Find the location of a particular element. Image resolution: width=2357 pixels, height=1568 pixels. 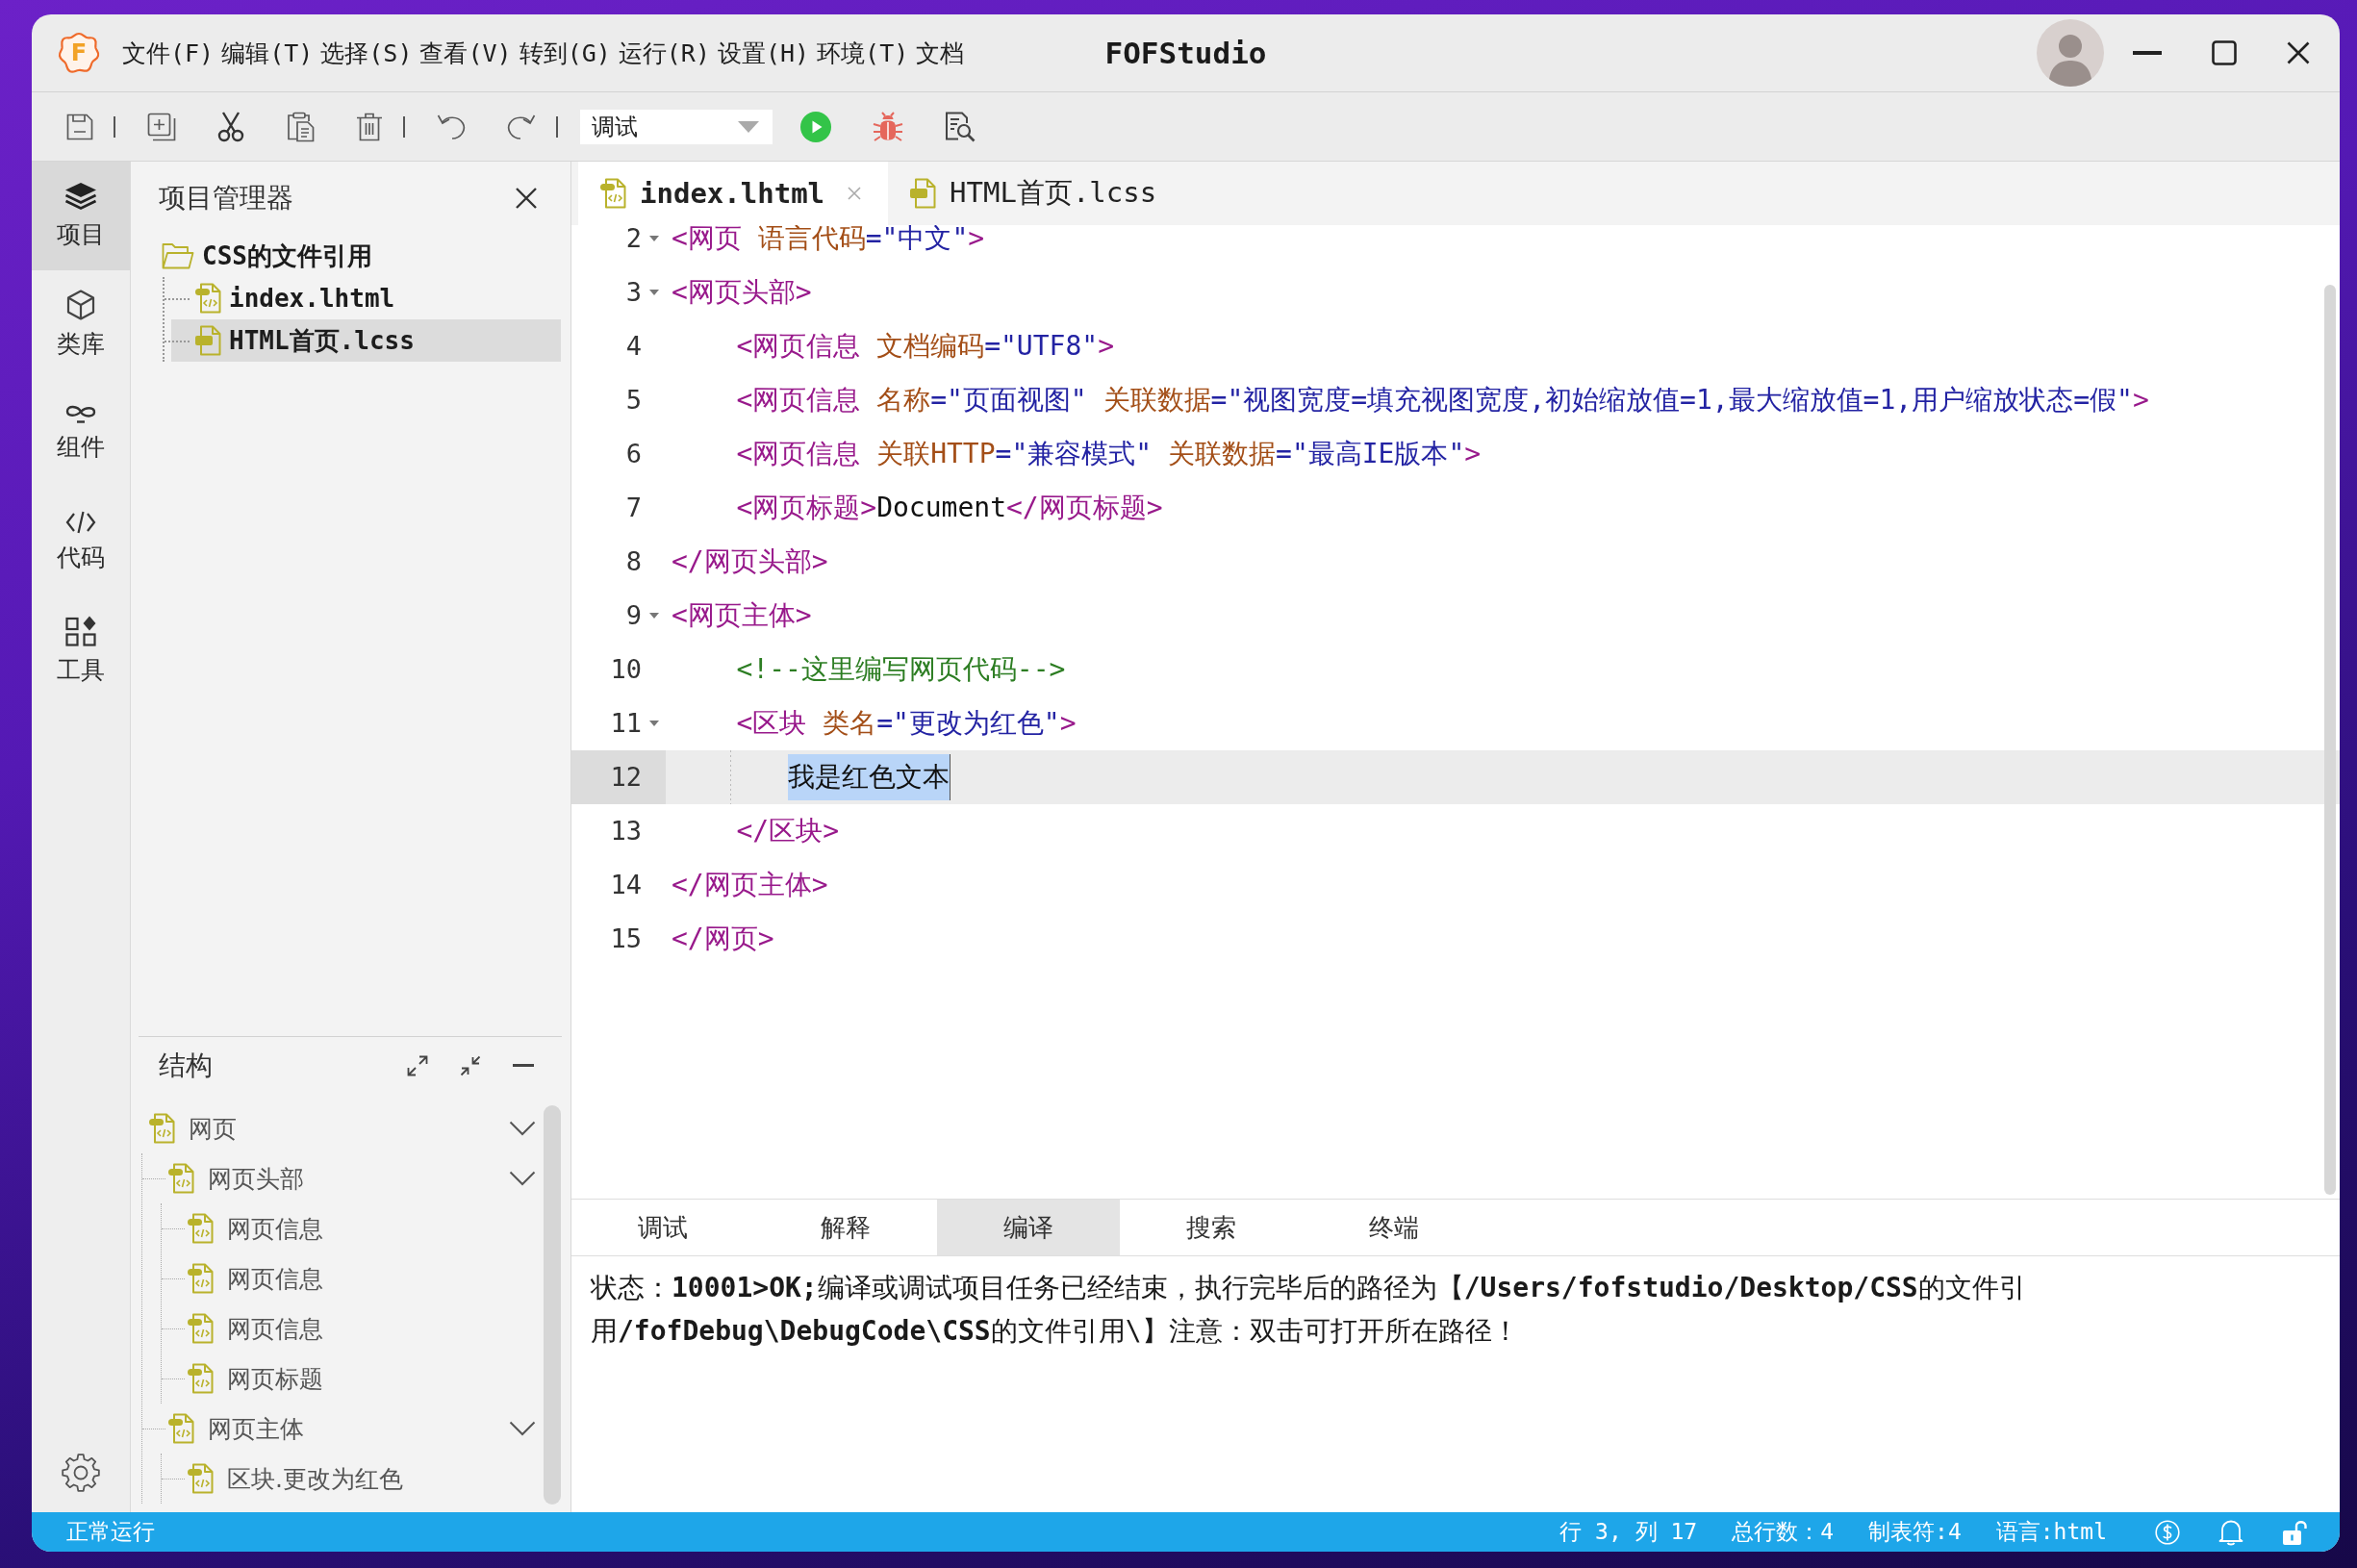

code-line: <网页头部> is located at coordinates (742, 292).